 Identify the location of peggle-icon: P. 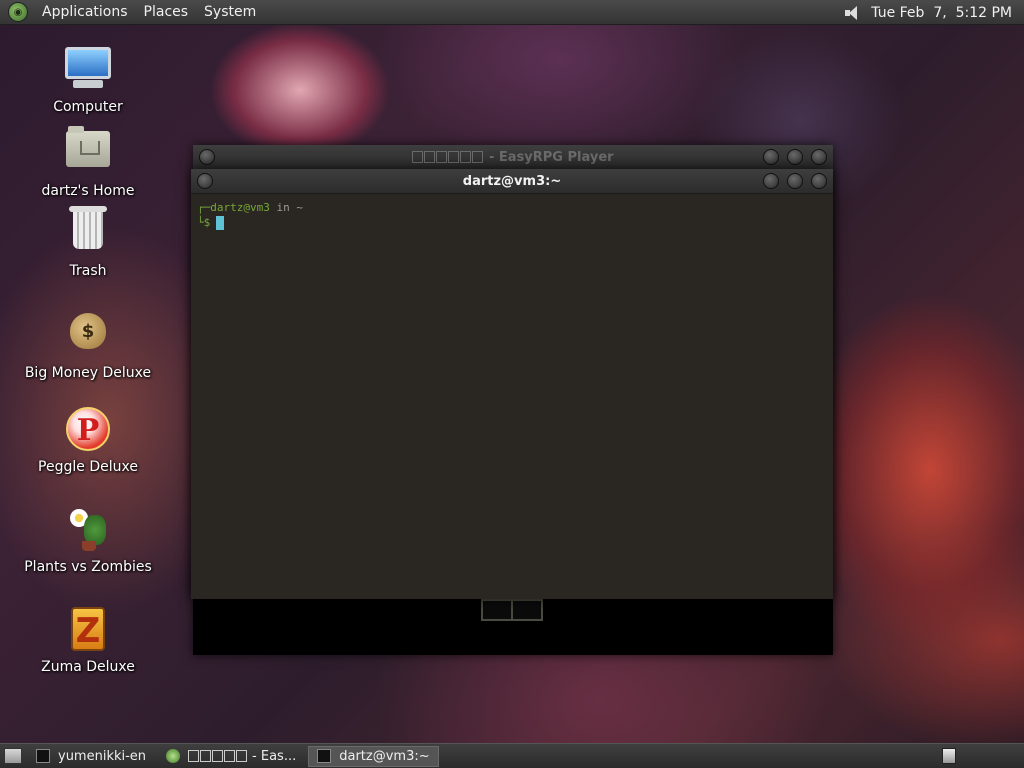
(88, 431).